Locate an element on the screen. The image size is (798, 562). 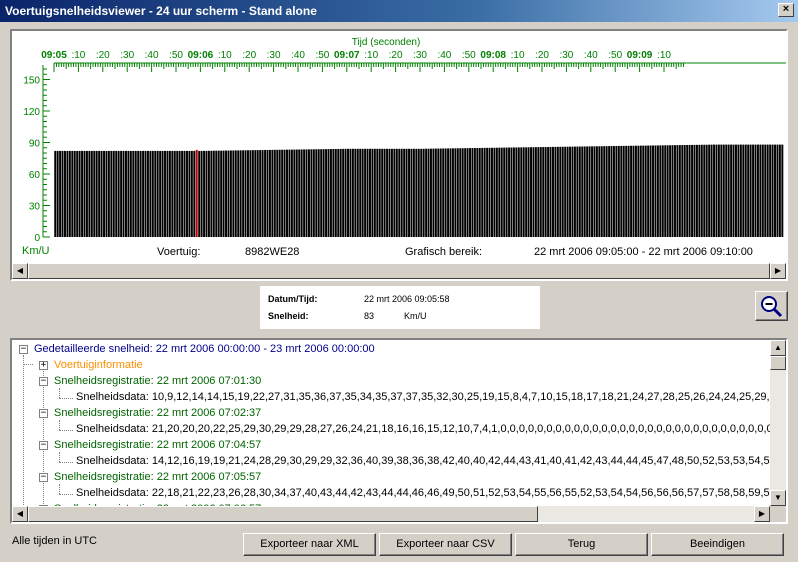
chart-horizontal-scrollbar: ◀ ▶ is located at coordinates (399, 271).